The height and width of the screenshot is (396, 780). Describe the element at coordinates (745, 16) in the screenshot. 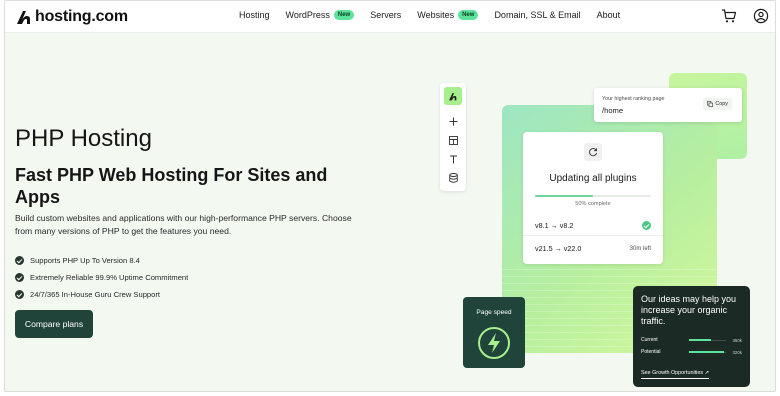

I see `nav-actions` at that location.